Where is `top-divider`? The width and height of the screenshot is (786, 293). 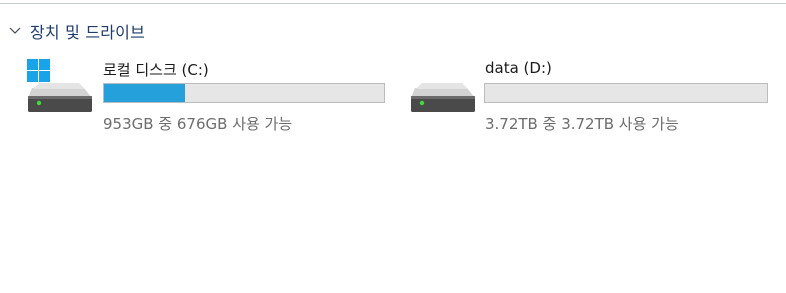
top-divider is located at coordinates (393, 3).